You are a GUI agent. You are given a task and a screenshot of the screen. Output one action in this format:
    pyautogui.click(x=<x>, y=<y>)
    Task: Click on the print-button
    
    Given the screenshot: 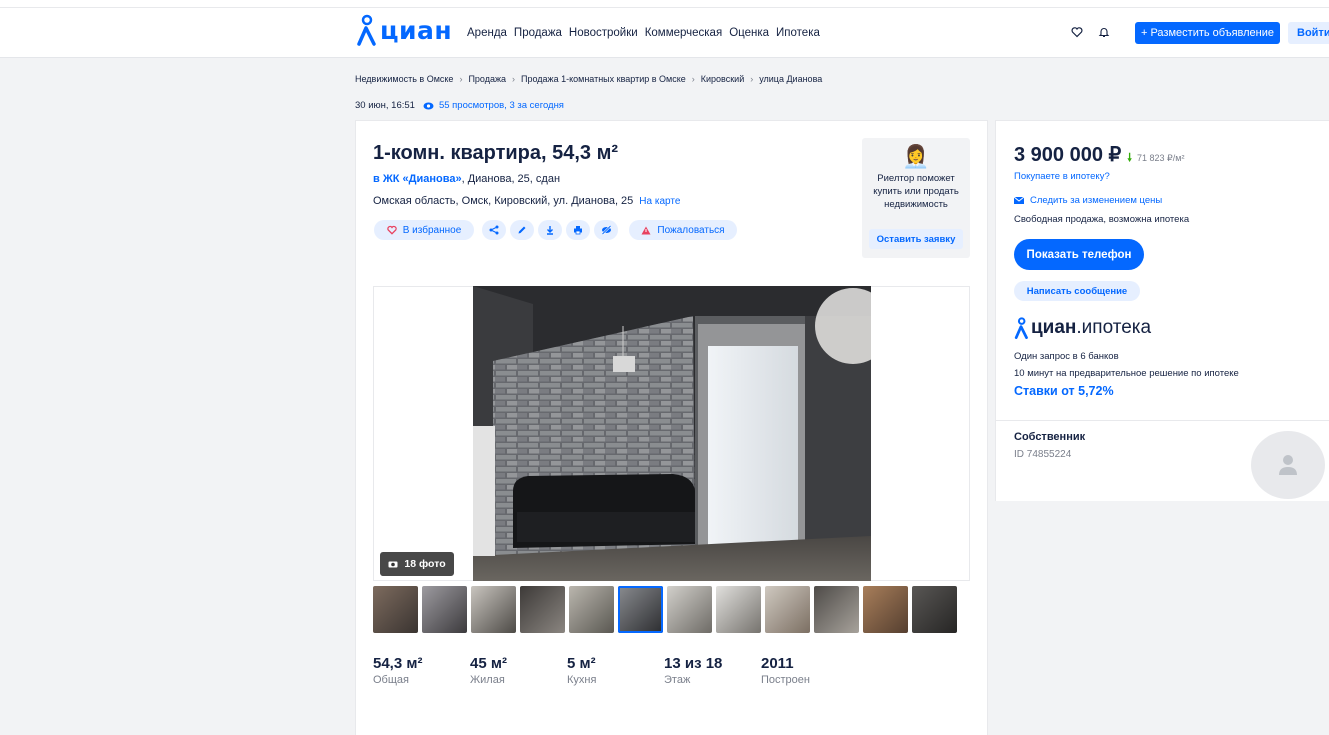 What is the action you would take?
    pyautogui.click(x=578, y=230)
    